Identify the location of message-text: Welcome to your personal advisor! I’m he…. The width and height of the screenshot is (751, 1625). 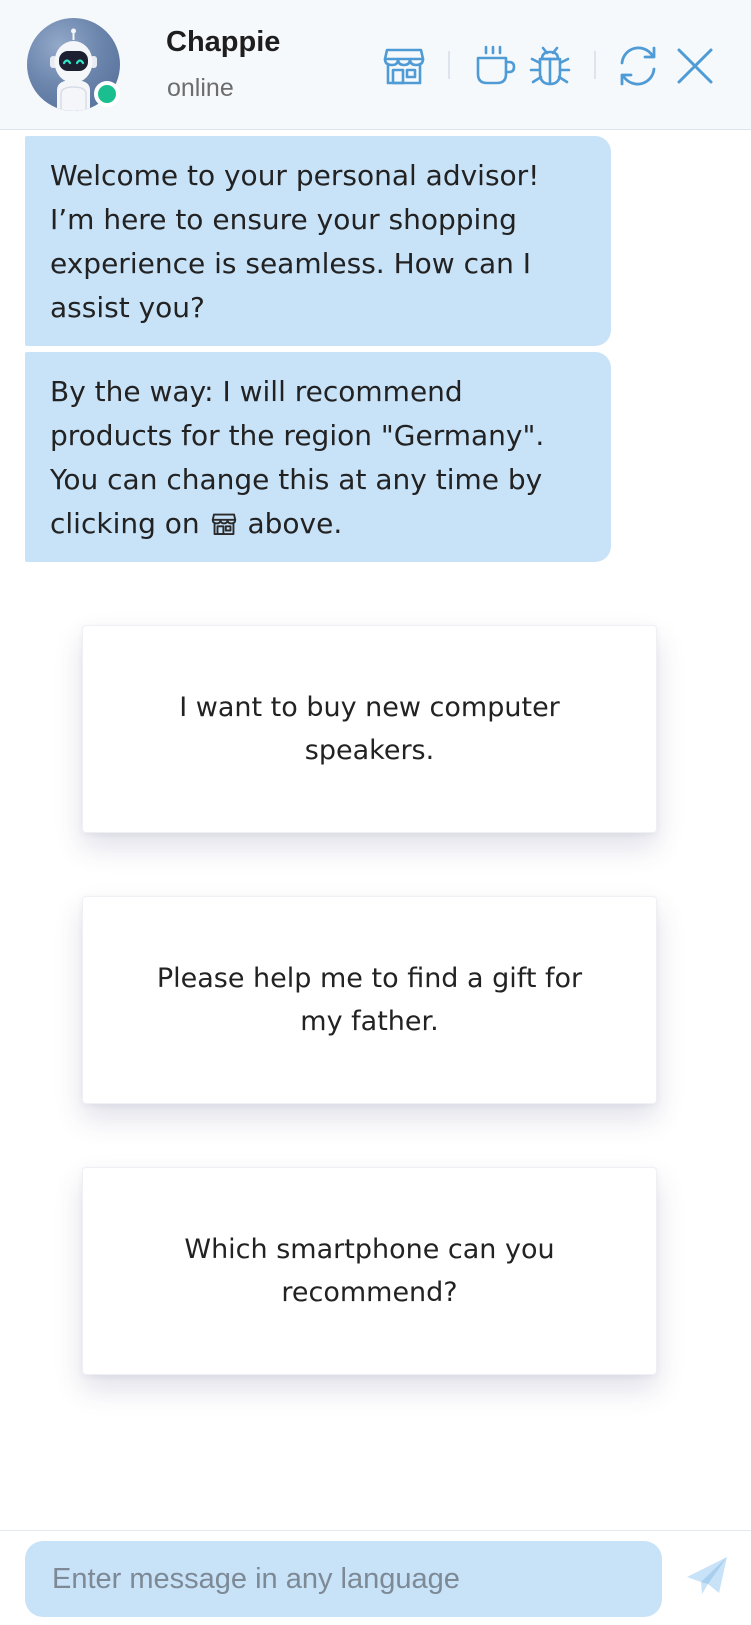
(295, 241).